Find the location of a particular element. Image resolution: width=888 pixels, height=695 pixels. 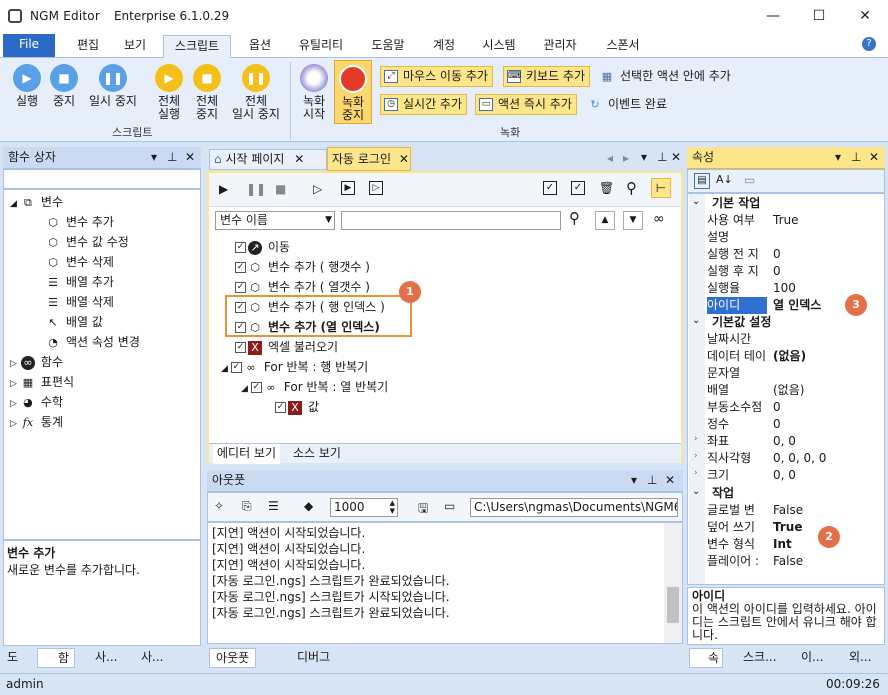

broom-icon: ✧ is located at coordinates (219, 506).